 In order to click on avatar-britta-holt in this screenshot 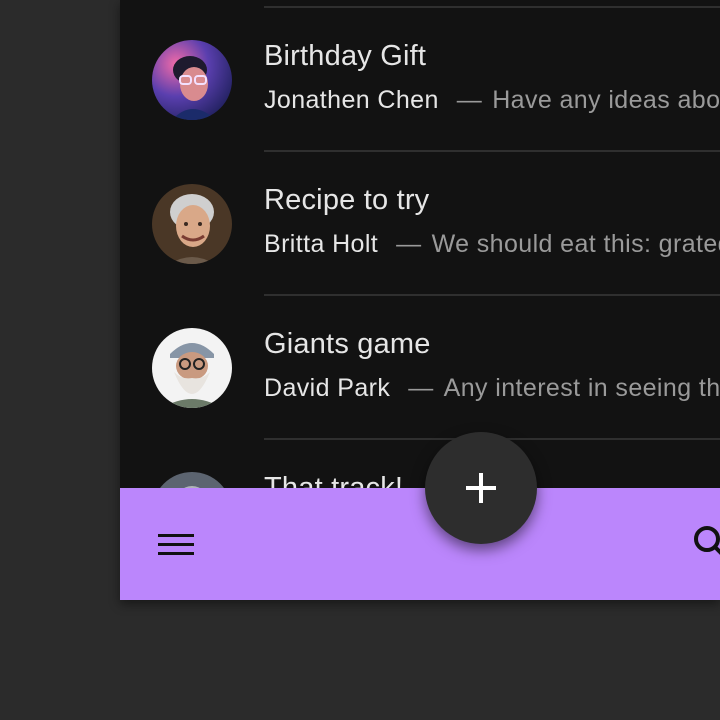, I will do `click(192, 224)`.